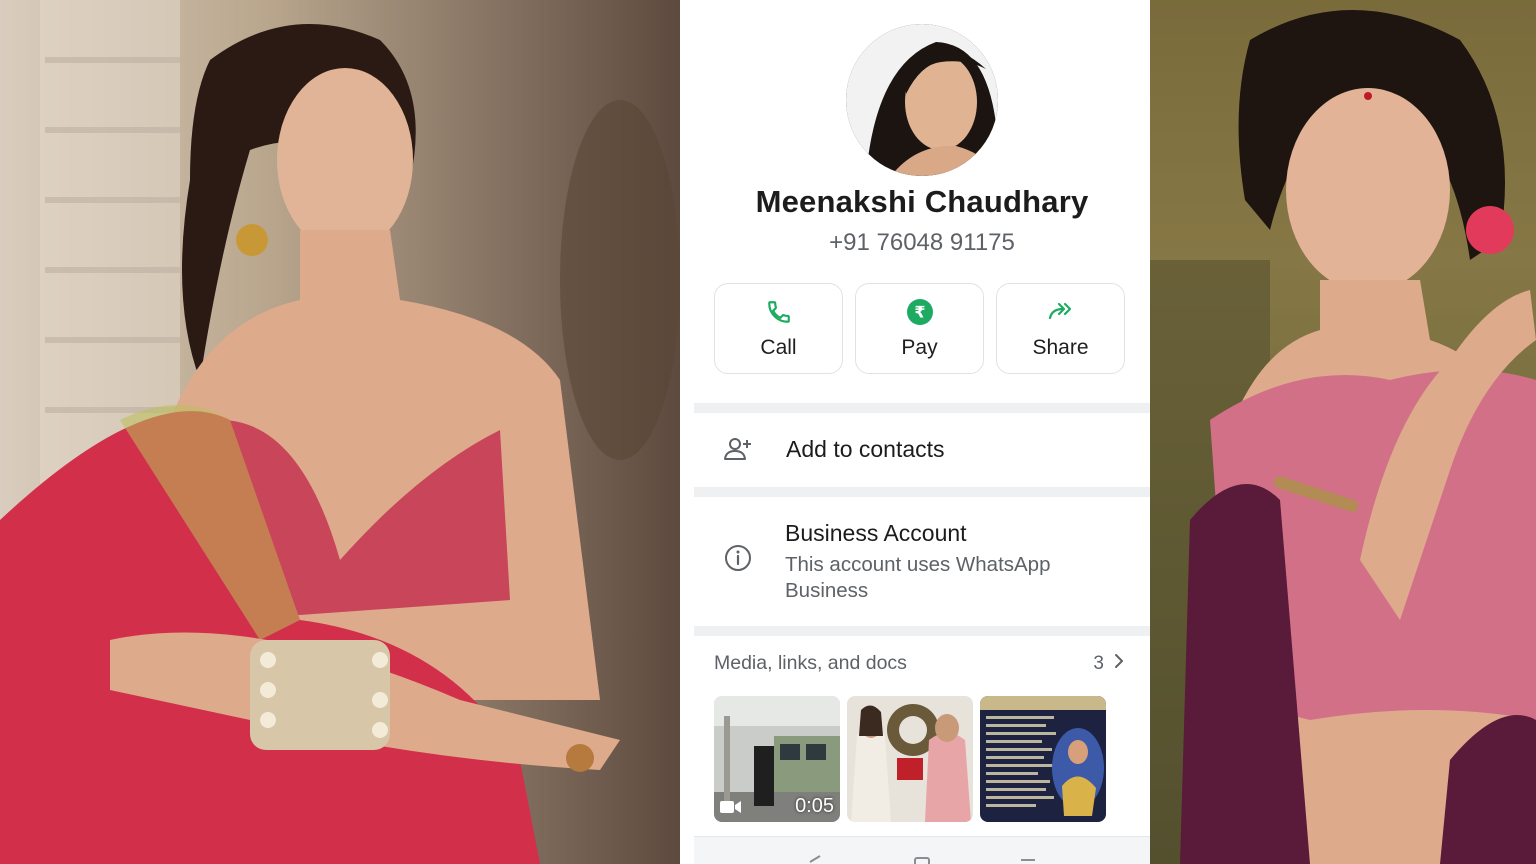 Image resolution: width=1536 pixels, height=864 pixels. Describe the element at coordinates (687, 432) in the screenshot. I see `screen-edge` at that location.